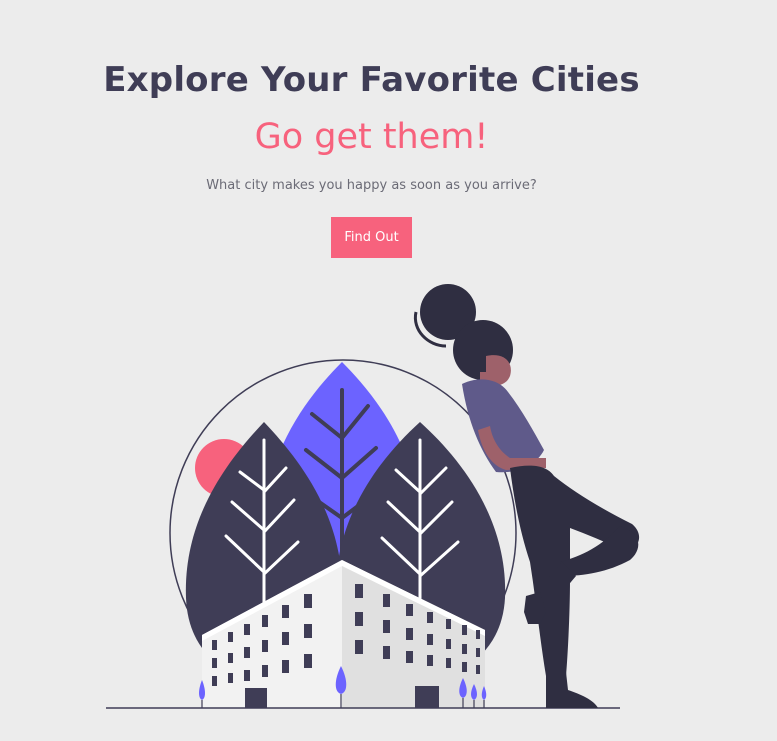 The image size is (777, 741). Describe the element at coordinates (371, 237) in the screenshot. I see `find-out-button: Find Out` at that location.